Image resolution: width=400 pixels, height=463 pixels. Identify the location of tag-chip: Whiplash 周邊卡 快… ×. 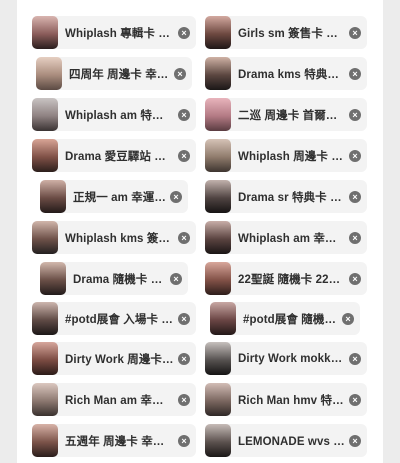
(286, 155).